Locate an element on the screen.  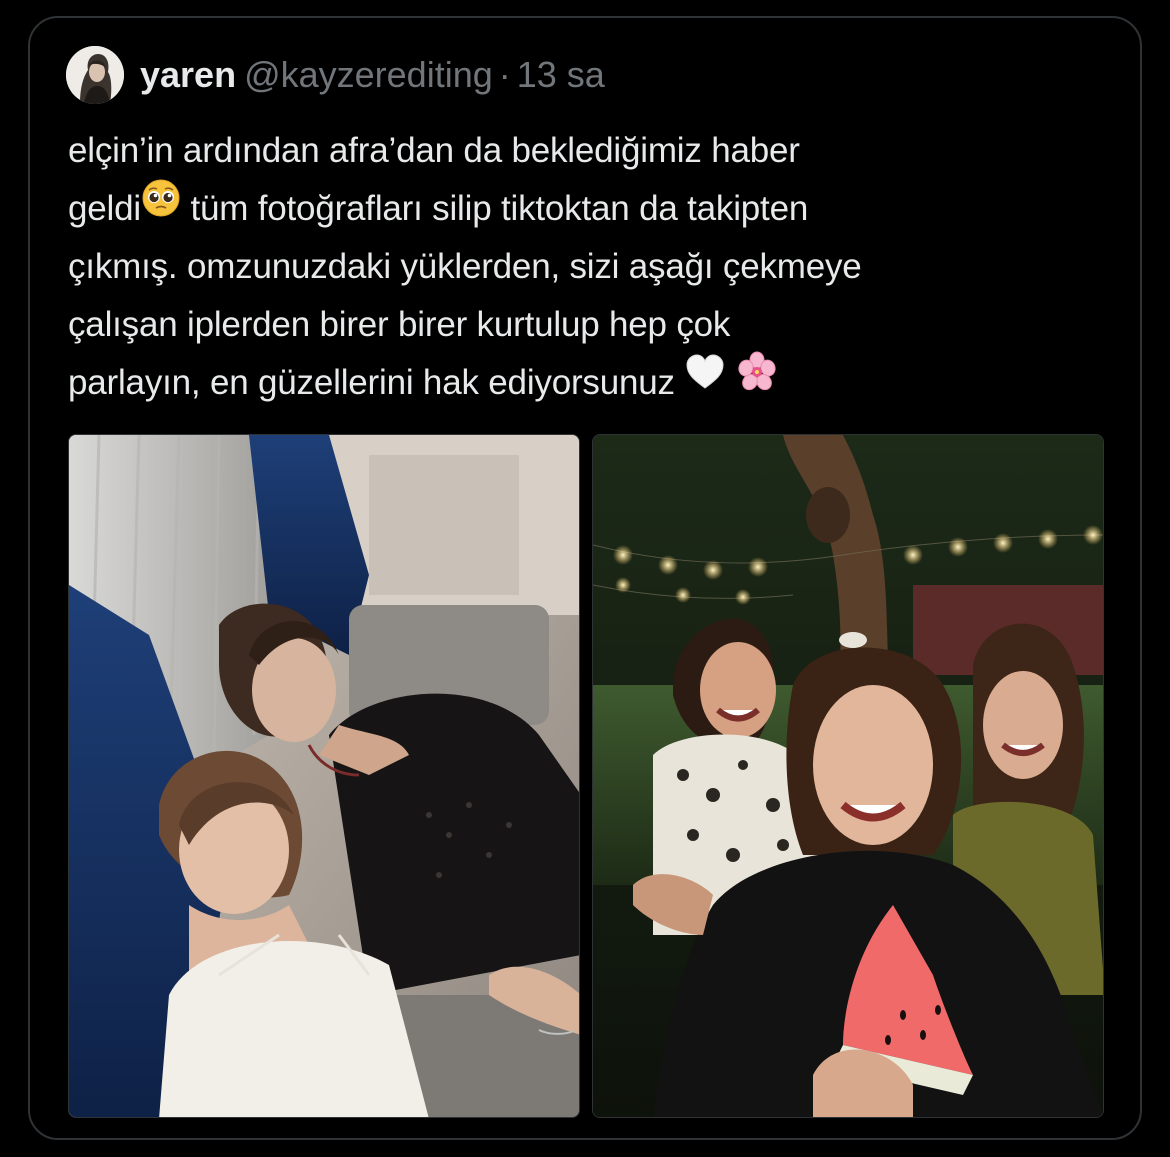
tweet-text-line: parlayın, en güzellerini hak ediyorsunuz is located at coordinates (593, 381).